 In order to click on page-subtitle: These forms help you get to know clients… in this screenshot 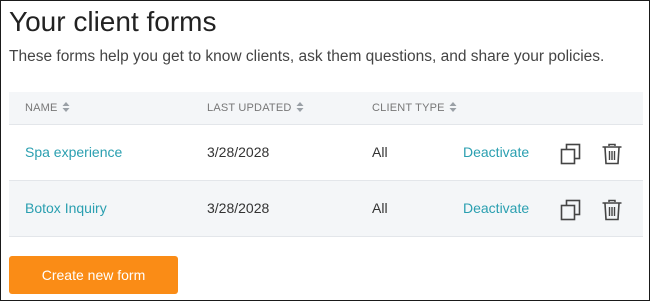, I will do `click(307, 56)`.